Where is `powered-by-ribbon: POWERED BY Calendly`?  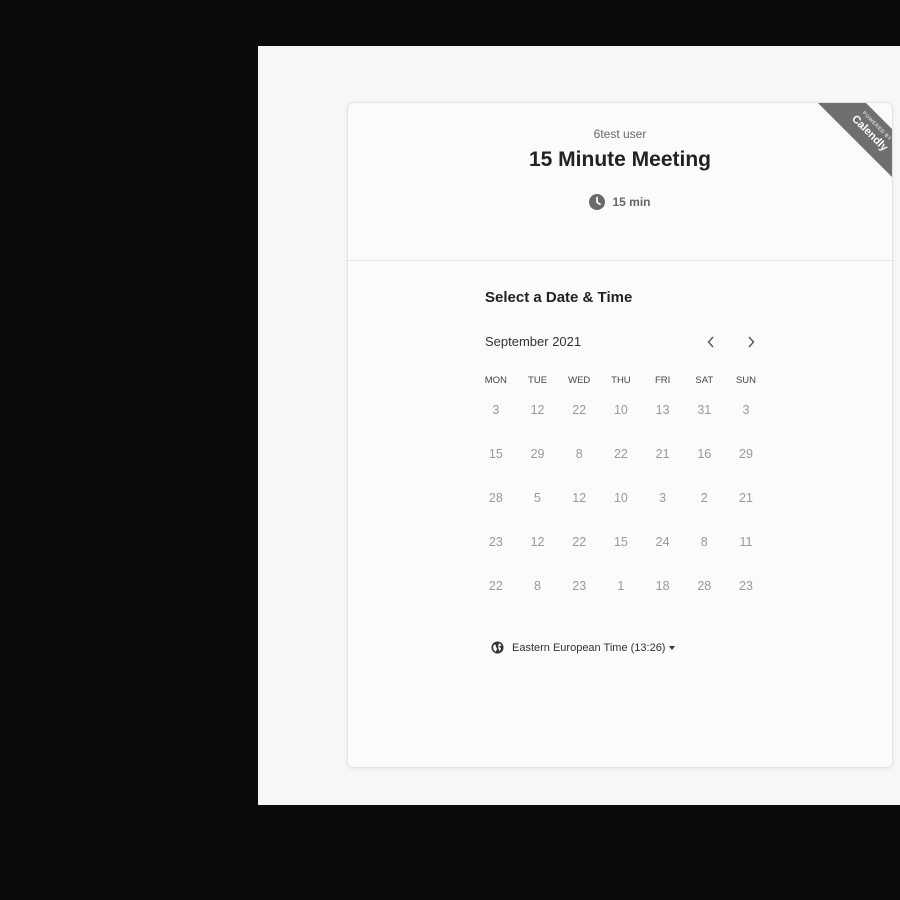
powered-by-ribbon: POWERED BY Calendly is located at coordinates (849, 146).